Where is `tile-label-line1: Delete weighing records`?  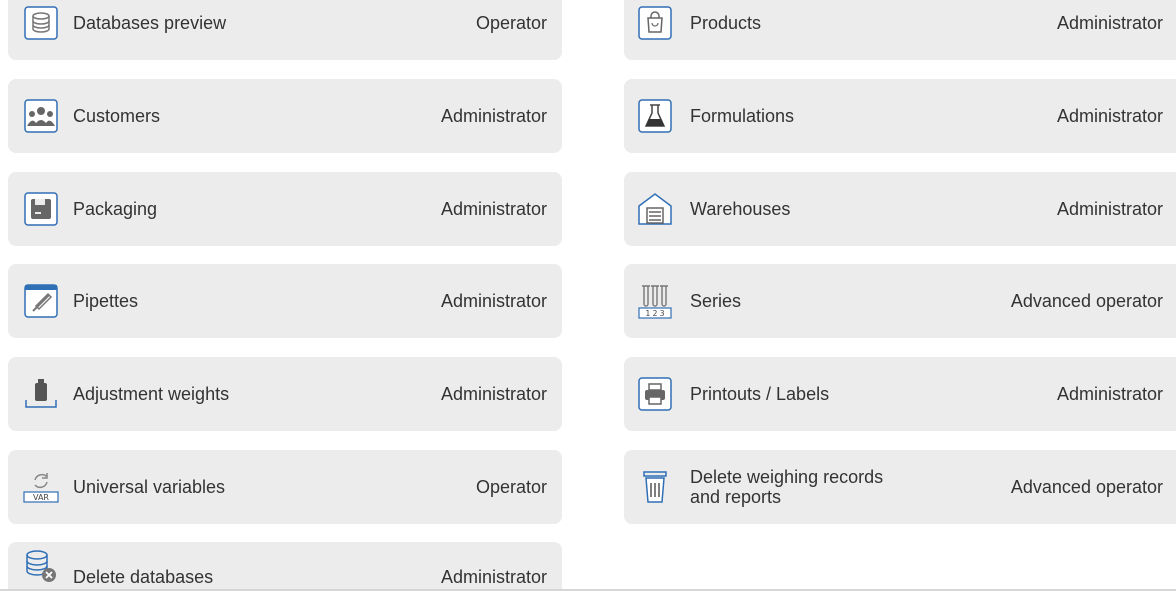
tile-label-line1: Delete weighing records is located at coordinates (787, 477).